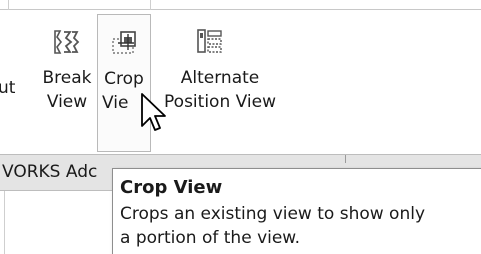 The image size is (481, 254). I want to click on arrow-cursor-icon, so click(153, 112).